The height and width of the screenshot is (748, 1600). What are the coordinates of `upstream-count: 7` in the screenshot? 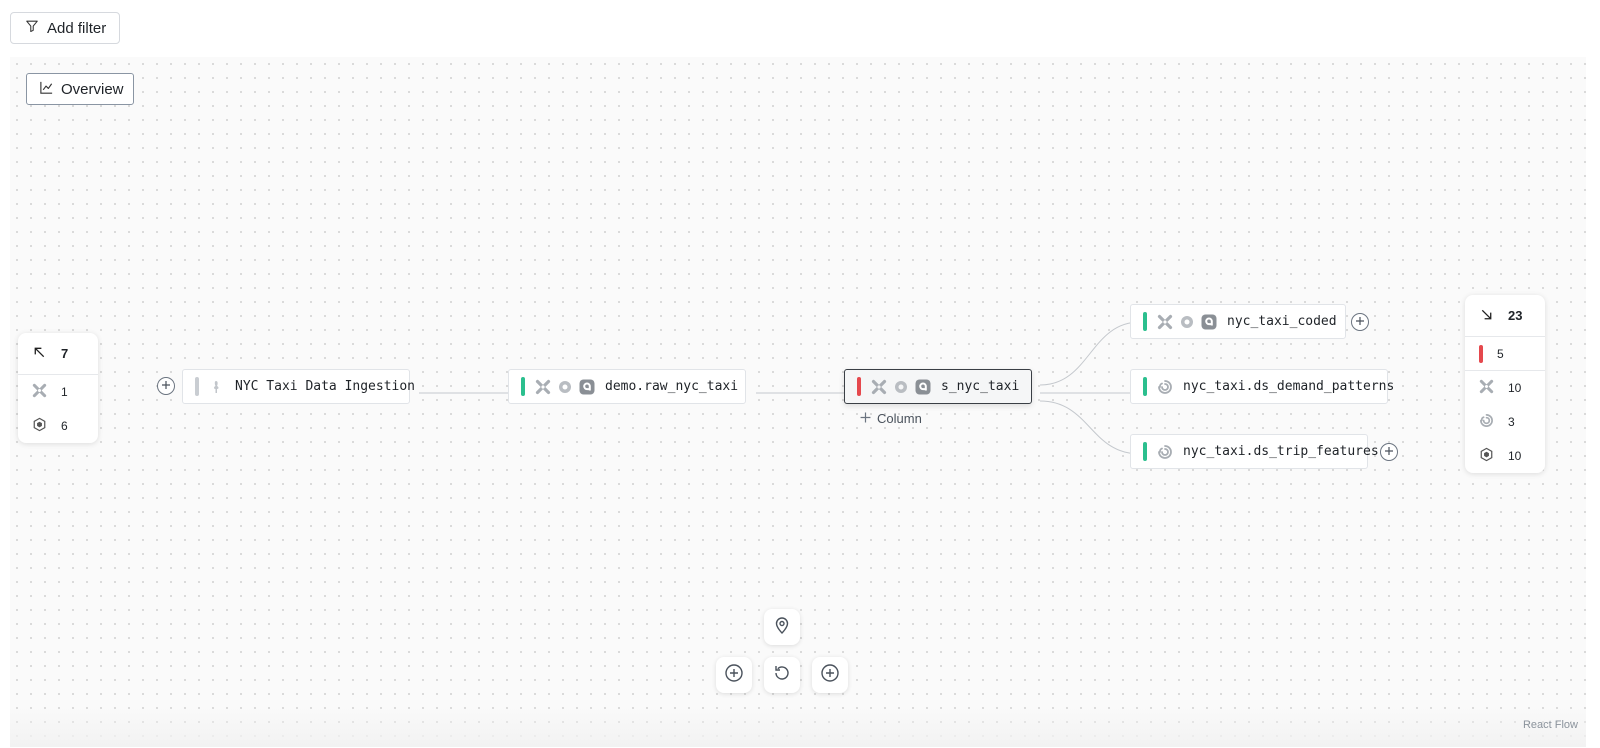 It's located at (65, 353).